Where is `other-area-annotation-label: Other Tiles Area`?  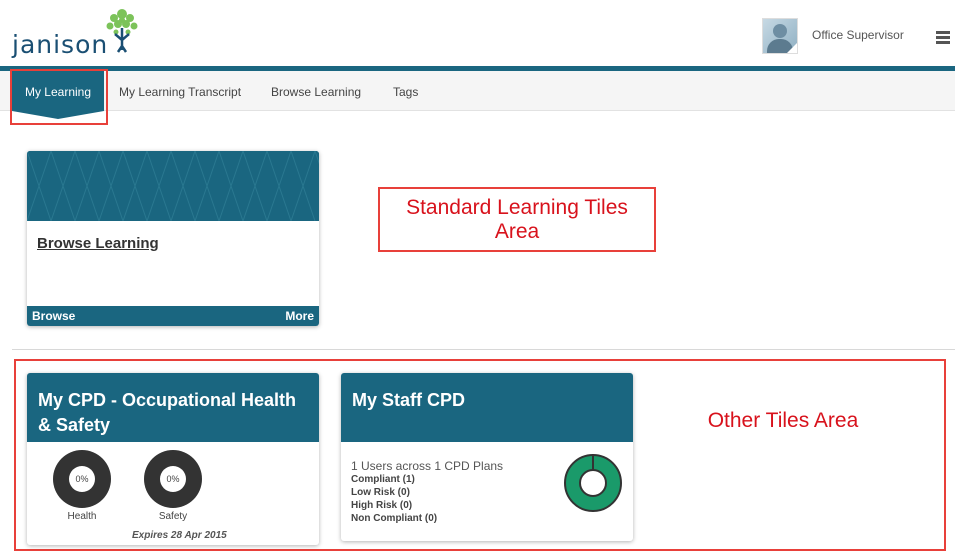
other-area-annotation-label: Other Tiles Area is located at coordinates (783, 420).